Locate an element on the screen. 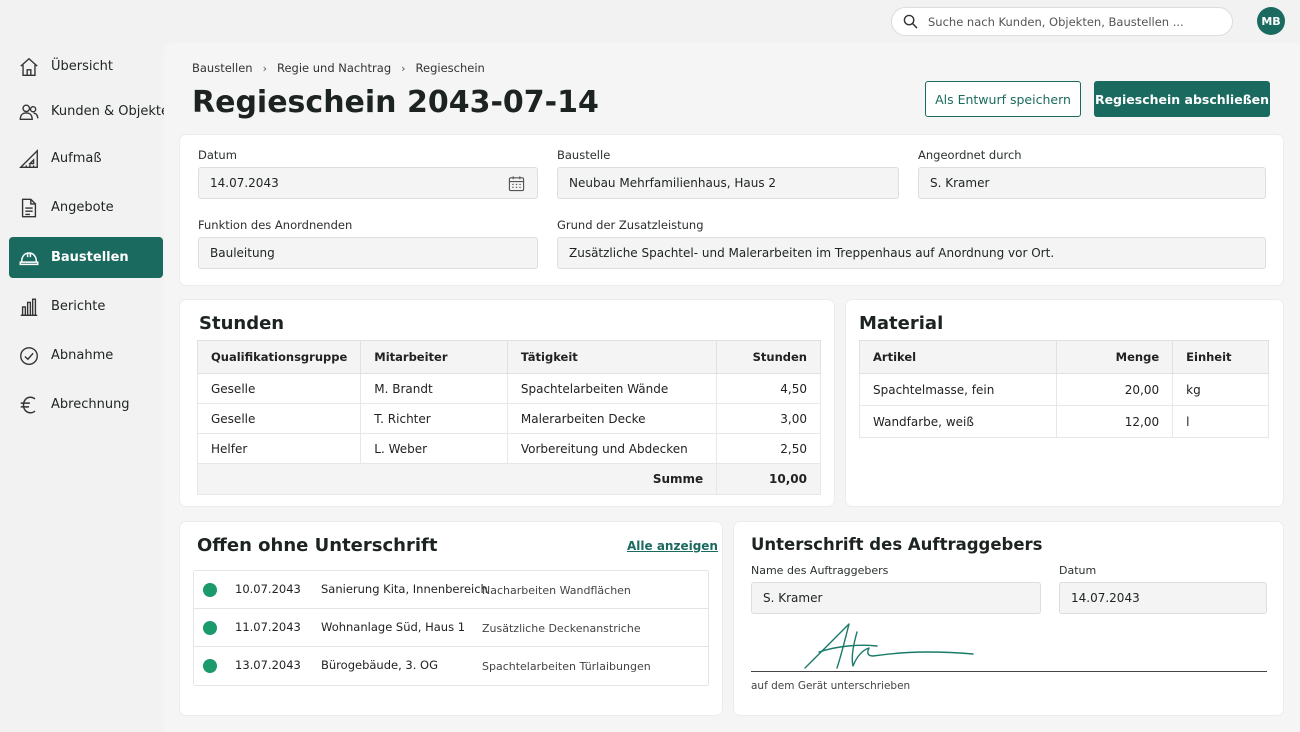  sidebar-item-label: Übersicht is located at coordinates (82, 66).